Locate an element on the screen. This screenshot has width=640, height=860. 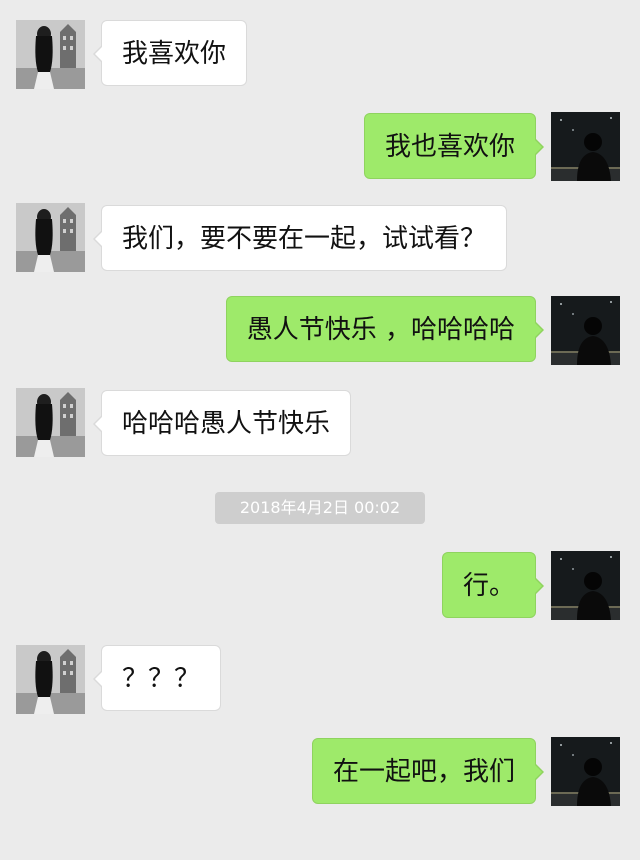
message-bubble-outgoing: 行。 is located at coordinates (493, 585).